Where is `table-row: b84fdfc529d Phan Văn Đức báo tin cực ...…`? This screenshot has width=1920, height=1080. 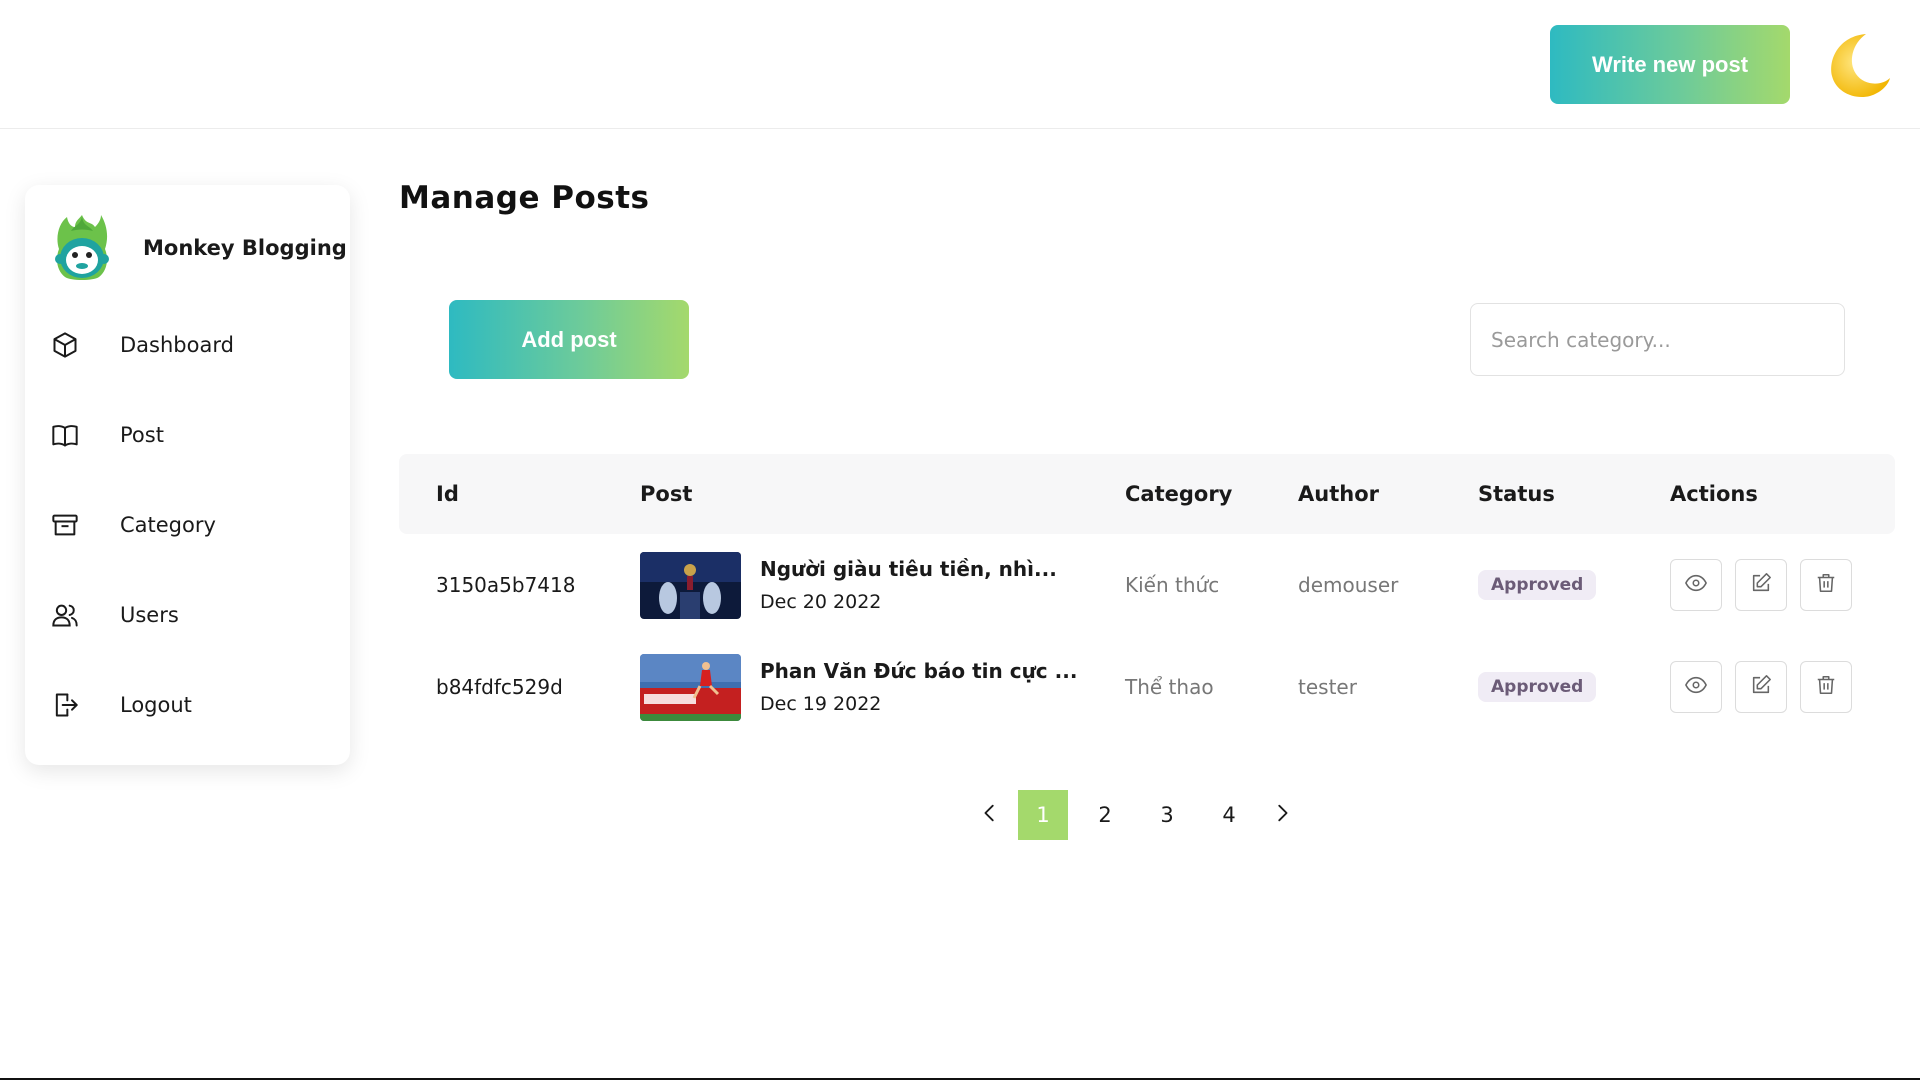 table-row: b84fdfc529d Phan Văn Đức báo tin cực ...… is located at coordinates (1147, 687).